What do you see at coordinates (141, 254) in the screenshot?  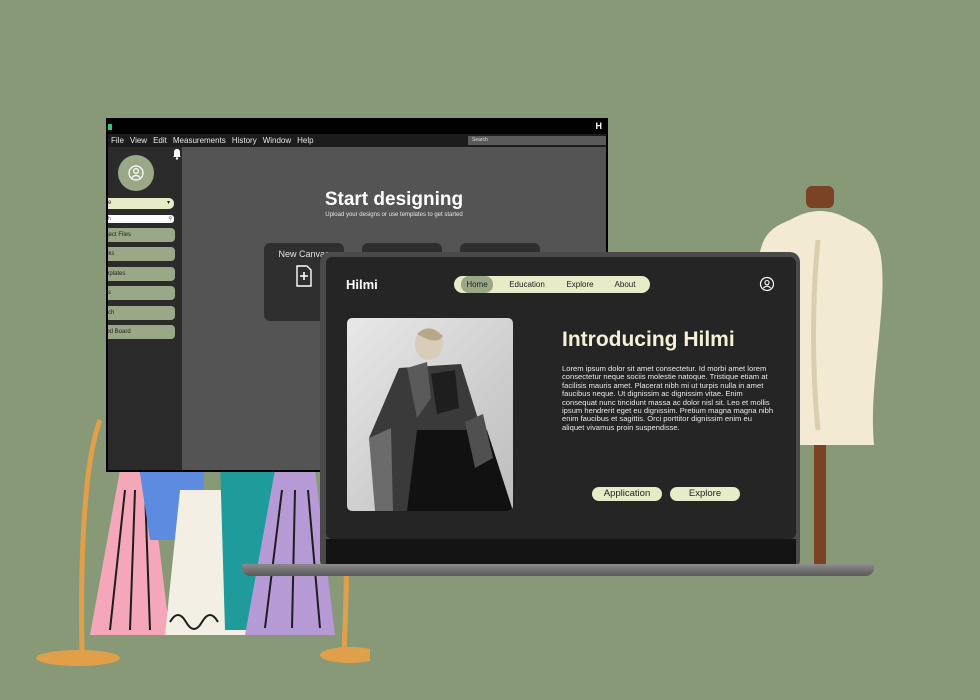 I see `sidebar-item-packs: Packs` at bounding box center [141, 254].